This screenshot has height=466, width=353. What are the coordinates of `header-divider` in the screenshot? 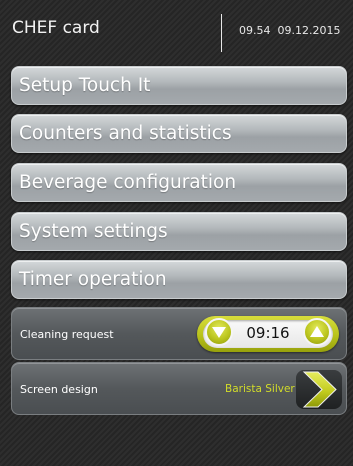 It's located at (221, 33).